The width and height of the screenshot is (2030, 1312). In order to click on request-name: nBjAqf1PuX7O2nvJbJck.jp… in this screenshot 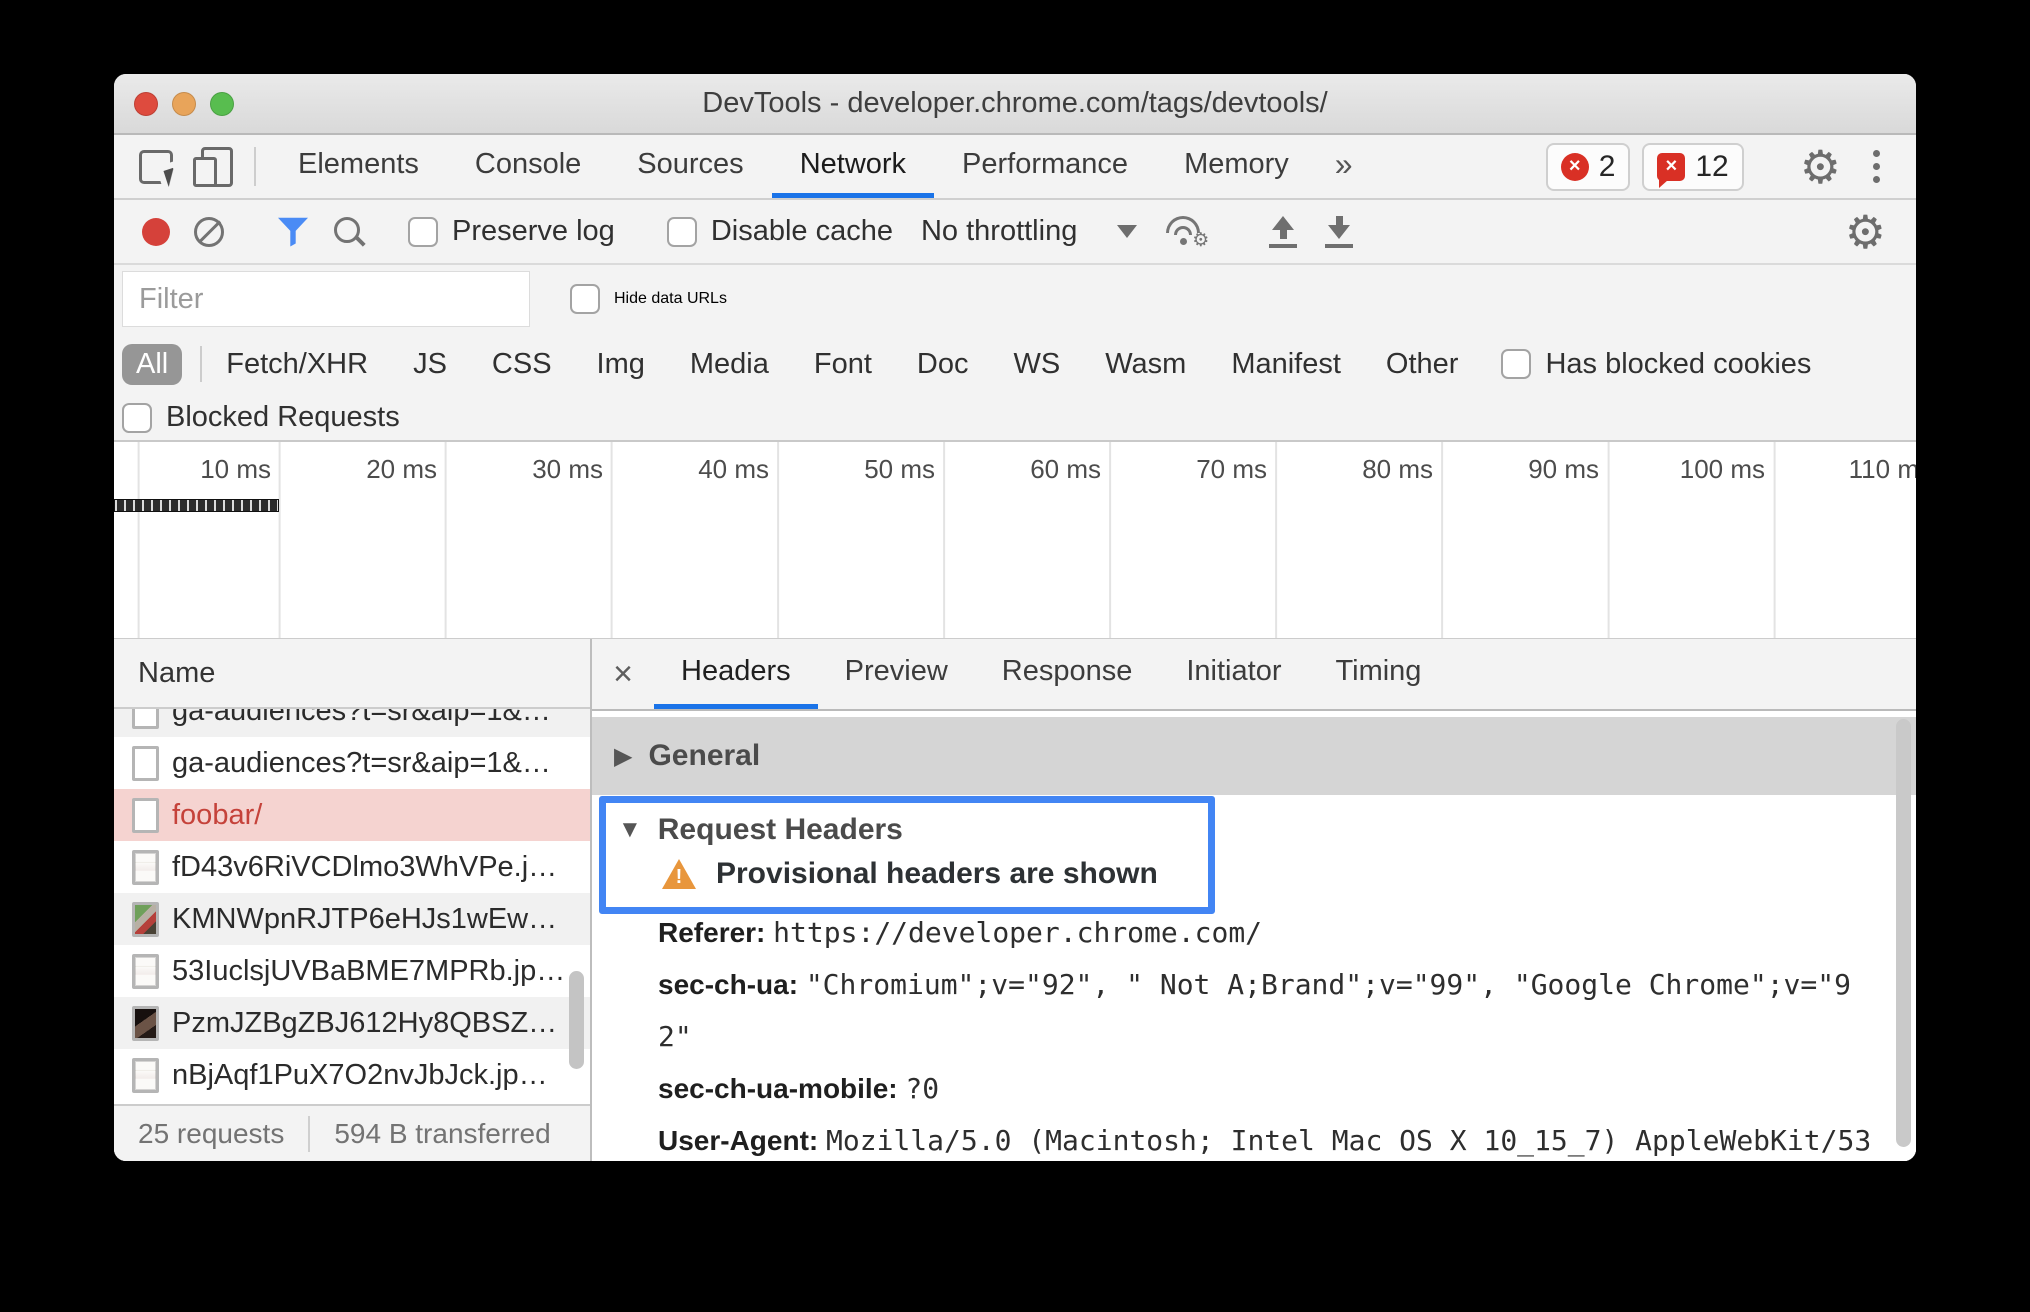, I will do `click(360, 1074)`.